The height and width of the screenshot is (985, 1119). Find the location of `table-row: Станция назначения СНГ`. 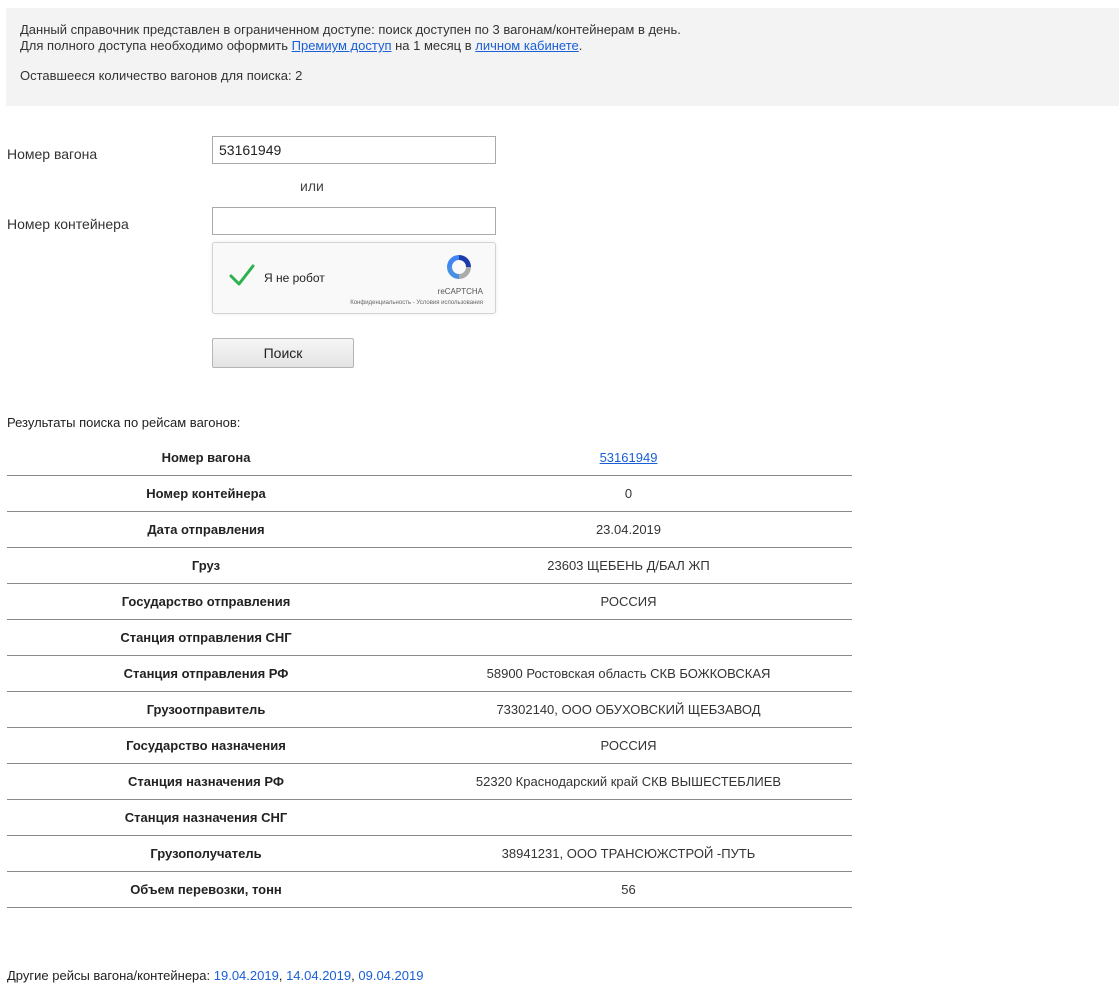

table-row: Станция назначения СНГ is located at coordinates (429, 817).